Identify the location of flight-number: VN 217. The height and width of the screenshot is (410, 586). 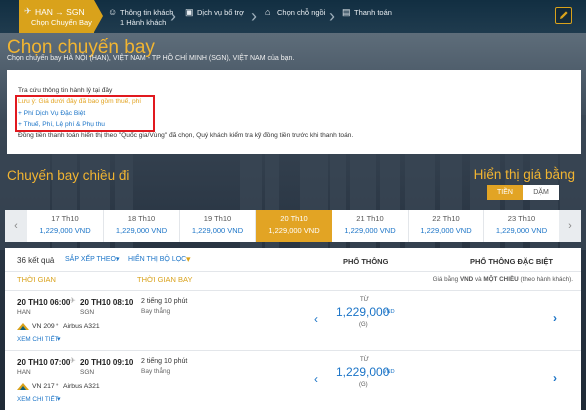
(43, 386).